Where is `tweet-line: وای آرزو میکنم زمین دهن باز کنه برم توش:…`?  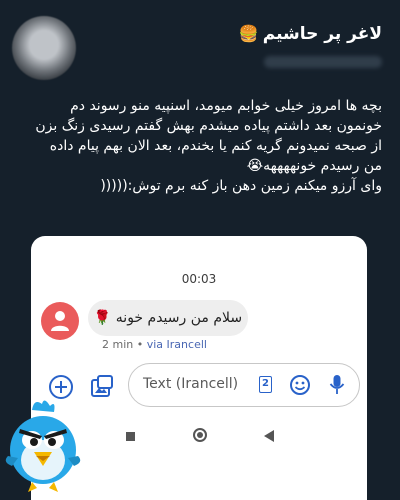
tweet-line: وای آرزو میکنم زمین دهن باز کنه برم توش:… is located at coordinates (241, 186).